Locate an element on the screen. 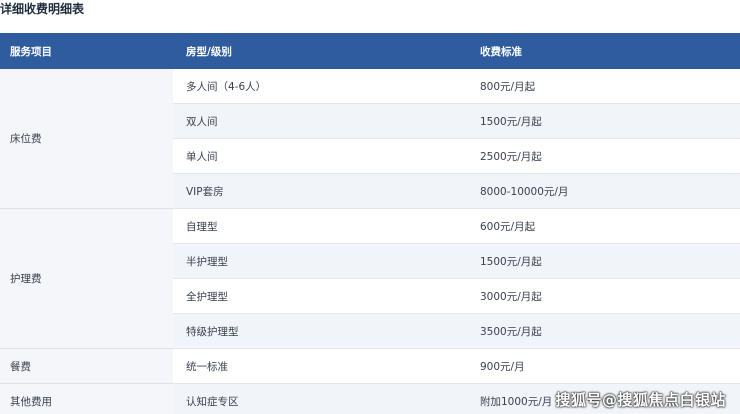 The width and height of the screenshot is (740, 414). level-cell: 特级护理型 is located at coordinates (320, 331).